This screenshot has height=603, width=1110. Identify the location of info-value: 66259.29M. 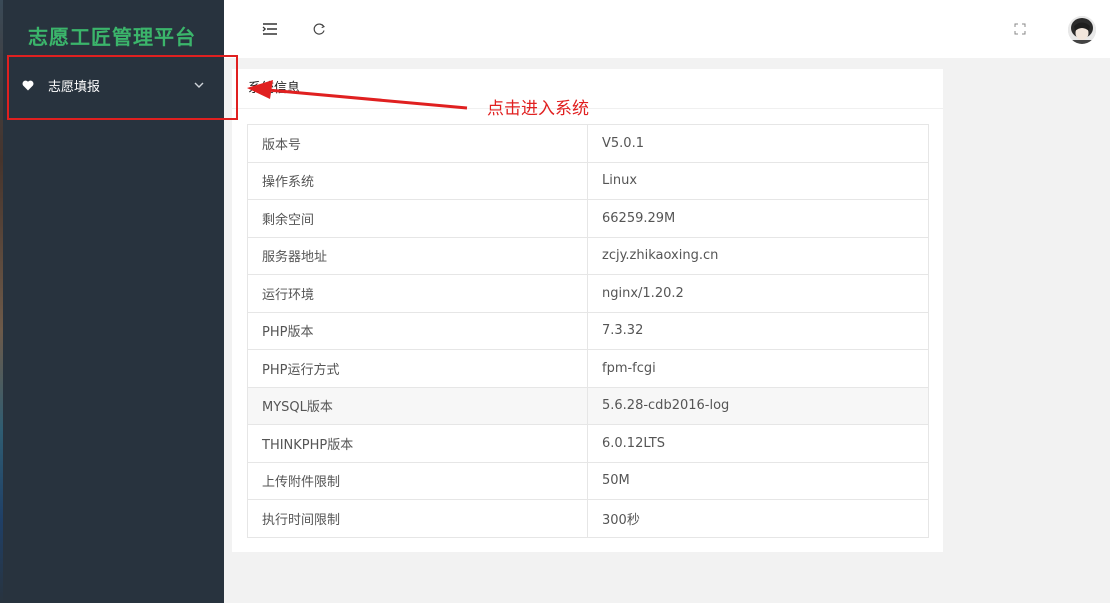
(758, 218).